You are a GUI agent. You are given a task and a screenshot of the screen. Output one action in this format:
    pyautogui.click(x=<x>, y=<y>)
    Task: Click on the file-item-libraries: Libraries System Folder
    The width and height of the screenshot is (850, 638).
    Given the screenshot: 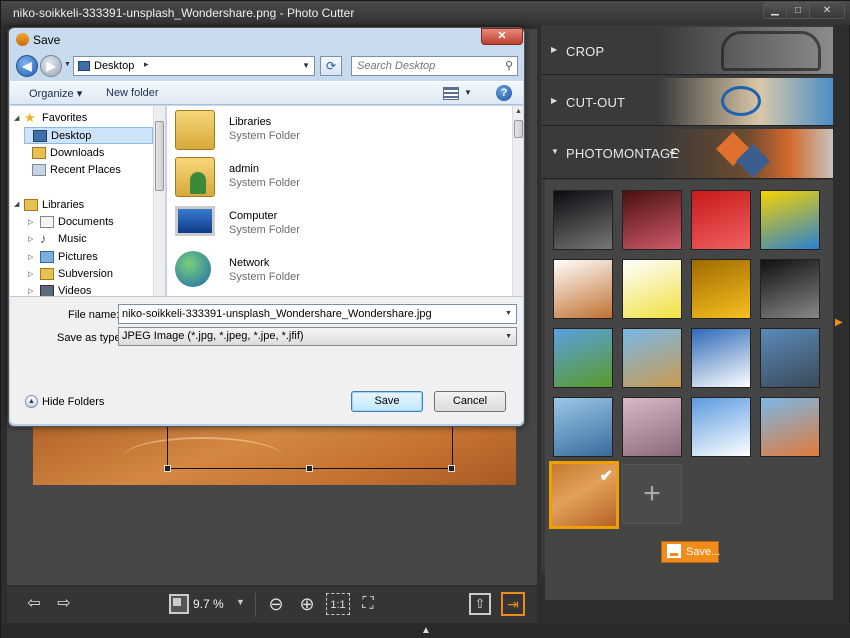 What is the action you would take?
    pyautogui.click(x=335, y=130)
    